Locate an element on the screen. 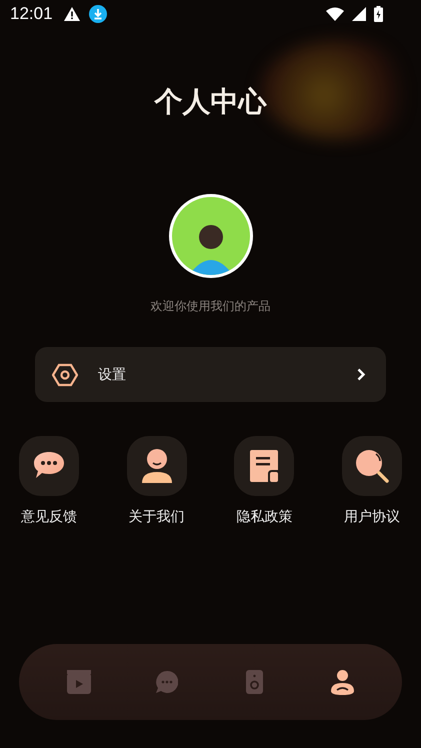 The image size is (421, 748). settings-icon is located at coordinates (65, 374).